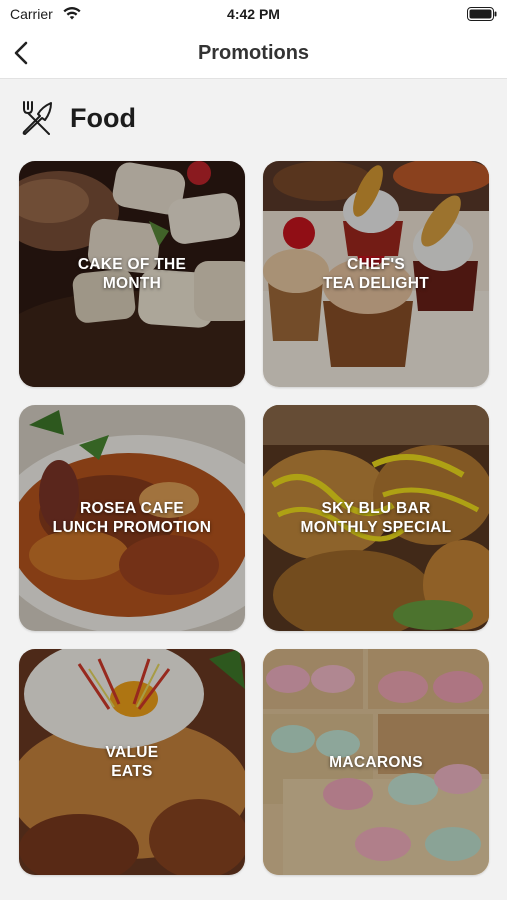 Image resolution: width=507 pixels, height=900 pixels. Describe the element at coordinates (482, 14) in the screenshot. I see `battery-icon` at that location.